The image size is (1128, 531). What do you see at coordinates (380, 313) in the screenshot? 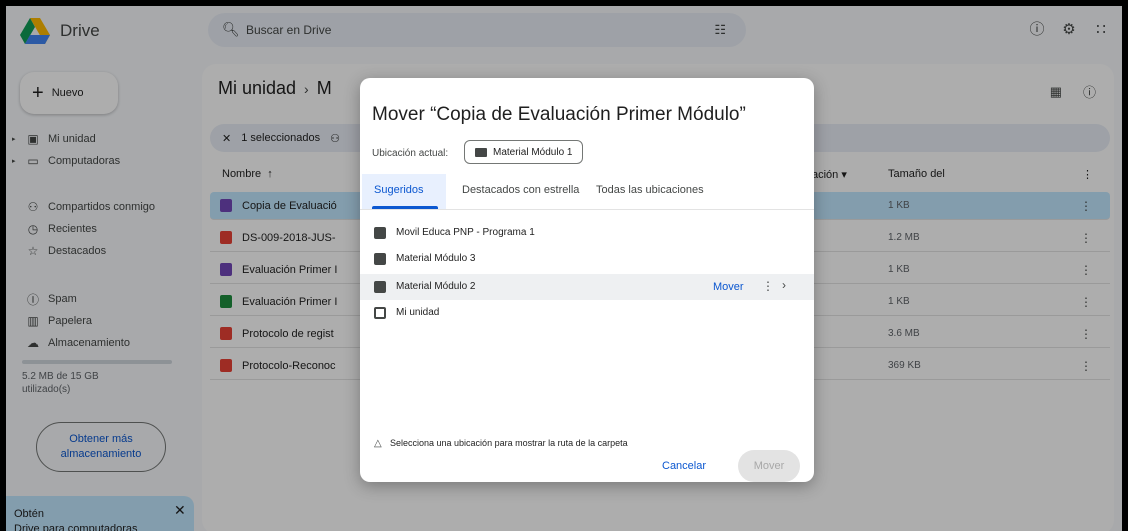
I see `drive-icon` at bounding box center [380, 313].